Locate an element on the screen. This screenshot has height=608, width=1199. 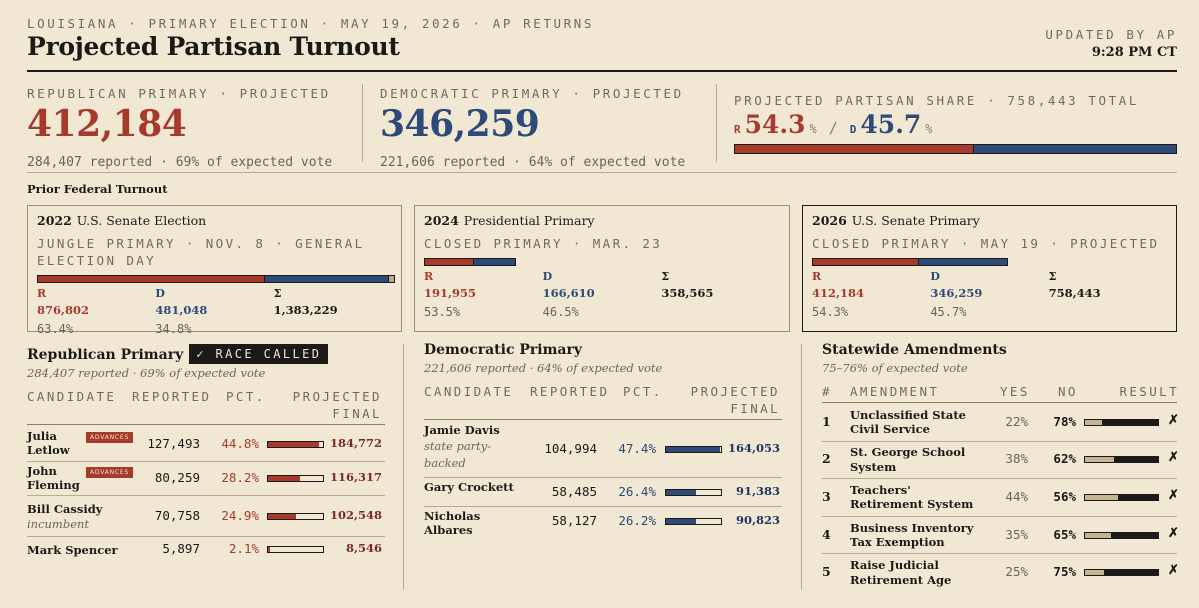
amendment-name: Unclassified State Civil Service is located at coordinates (908, 422).